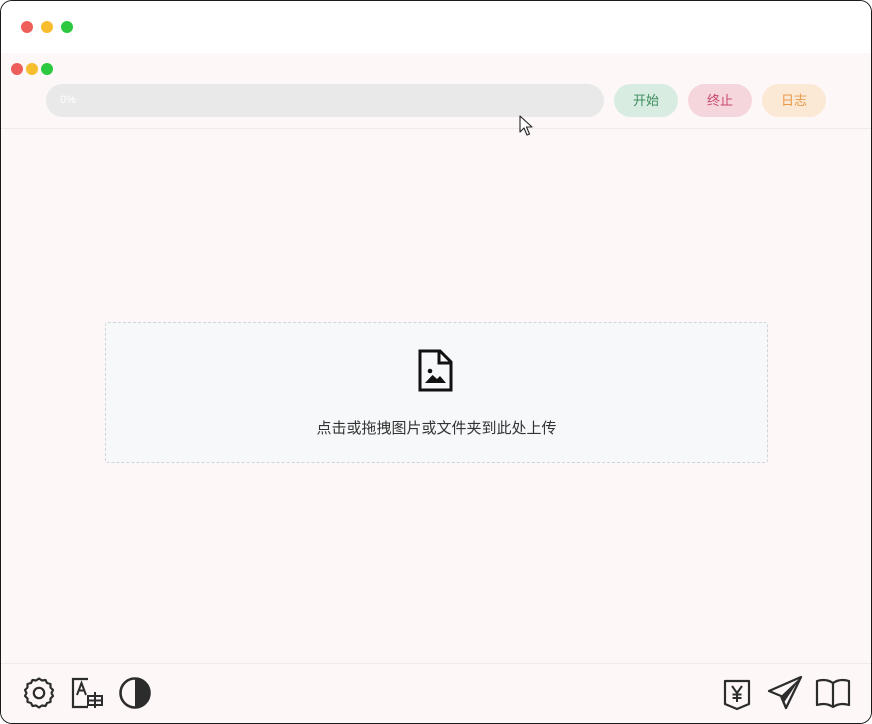  I want to click on toolbar: 0% 开始 终止 日志, so click(436, 91).